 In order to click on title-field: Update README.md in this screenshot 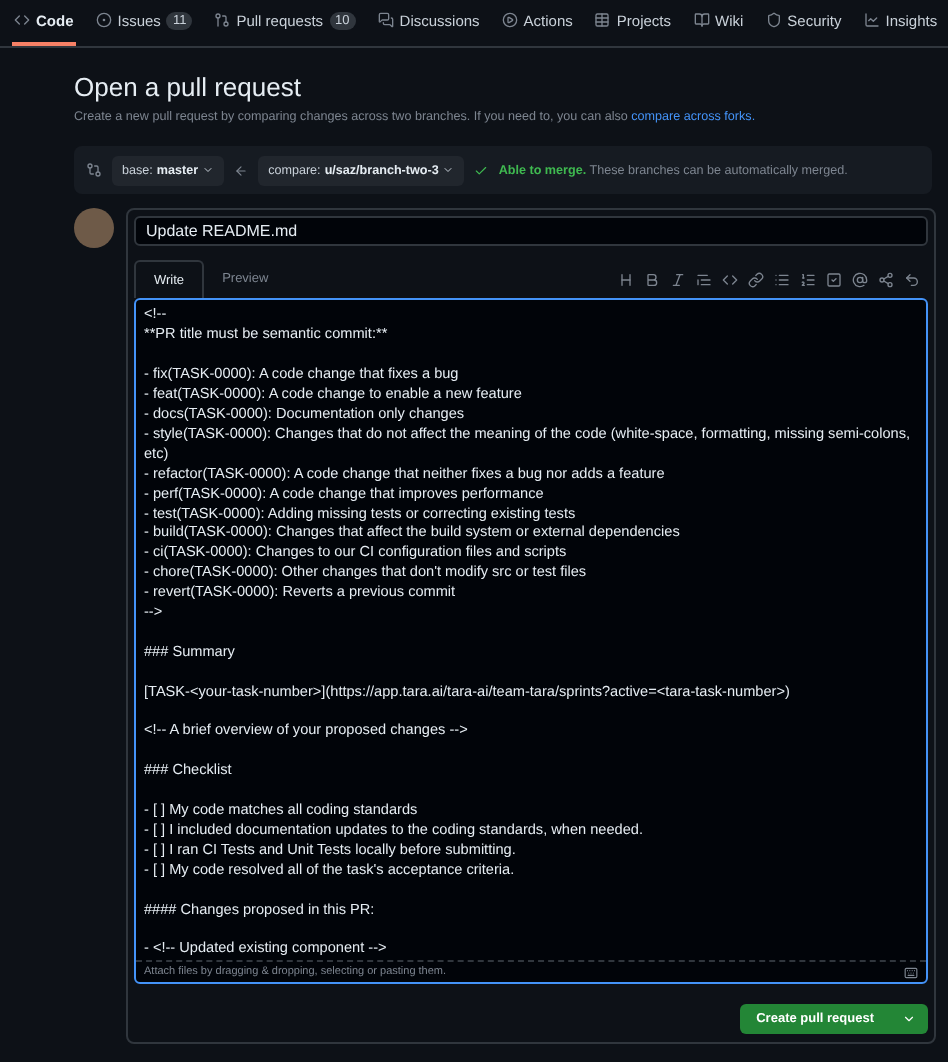, I will do `click(531, 231)`.